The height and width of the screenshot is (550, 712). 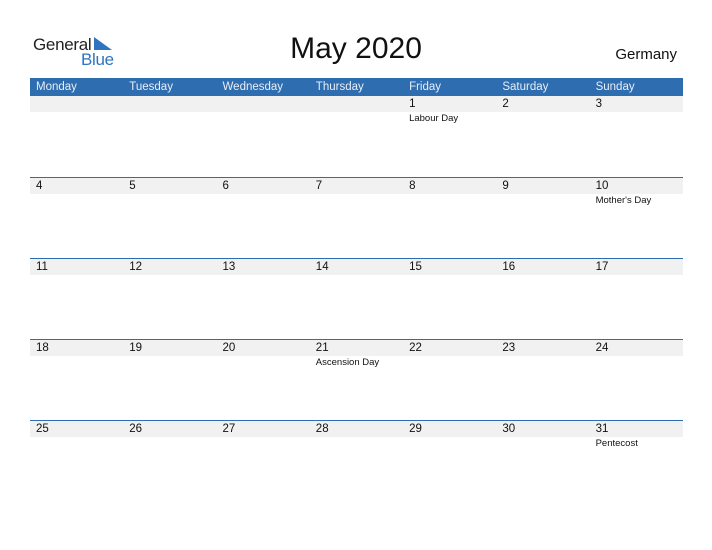 I want to click on weekday-saturday: Saturday, so click(x=525, y=87).